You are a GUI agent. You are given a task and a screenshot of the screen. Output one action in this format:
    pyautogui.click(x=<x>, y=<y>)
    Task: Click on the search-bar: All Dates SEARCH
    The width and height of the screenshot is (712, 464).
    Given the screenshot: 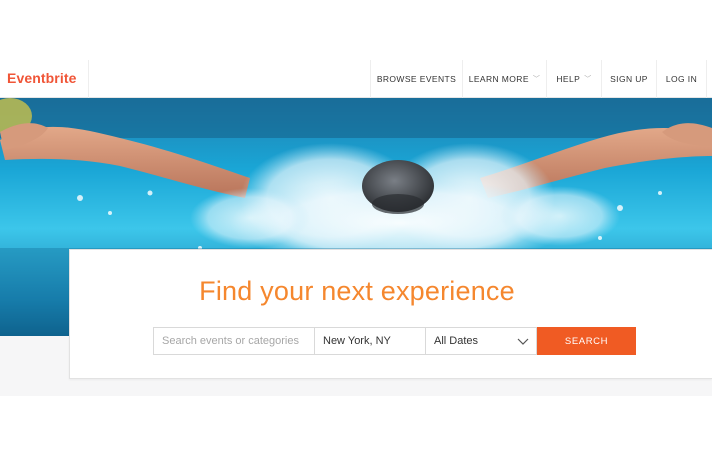 What is the action you would take?
    pyautogui.click(x=394, y=341)
    